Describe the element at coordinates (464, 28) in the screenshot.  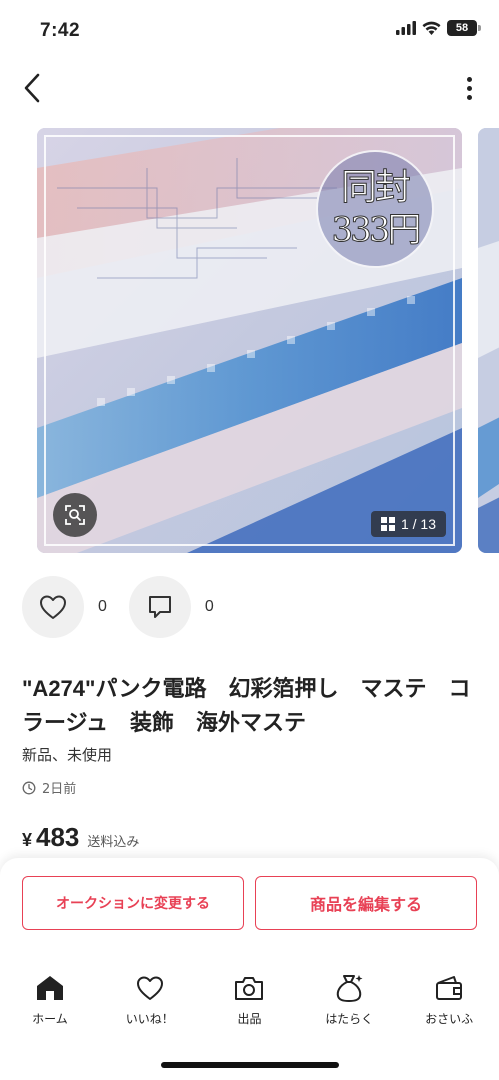
I see `battery-icon: 58` at that location.